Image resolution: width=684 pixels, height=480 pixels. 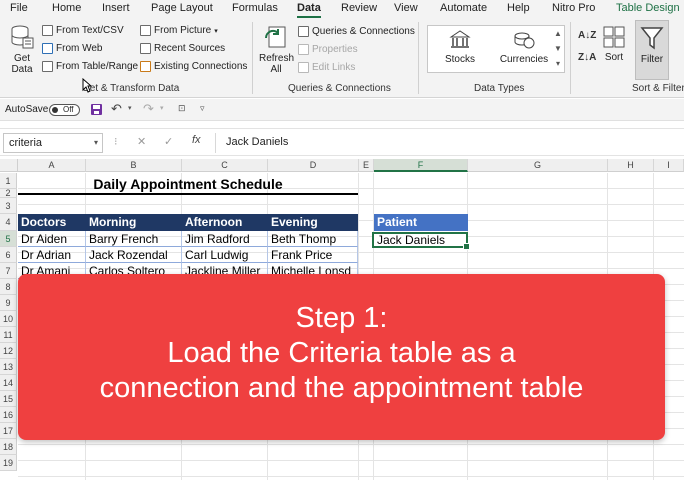 What do you see at coordinates (460, 49) in the screenshot?
I see `stocks-button: Stocks` at bounding box center [460, 49].